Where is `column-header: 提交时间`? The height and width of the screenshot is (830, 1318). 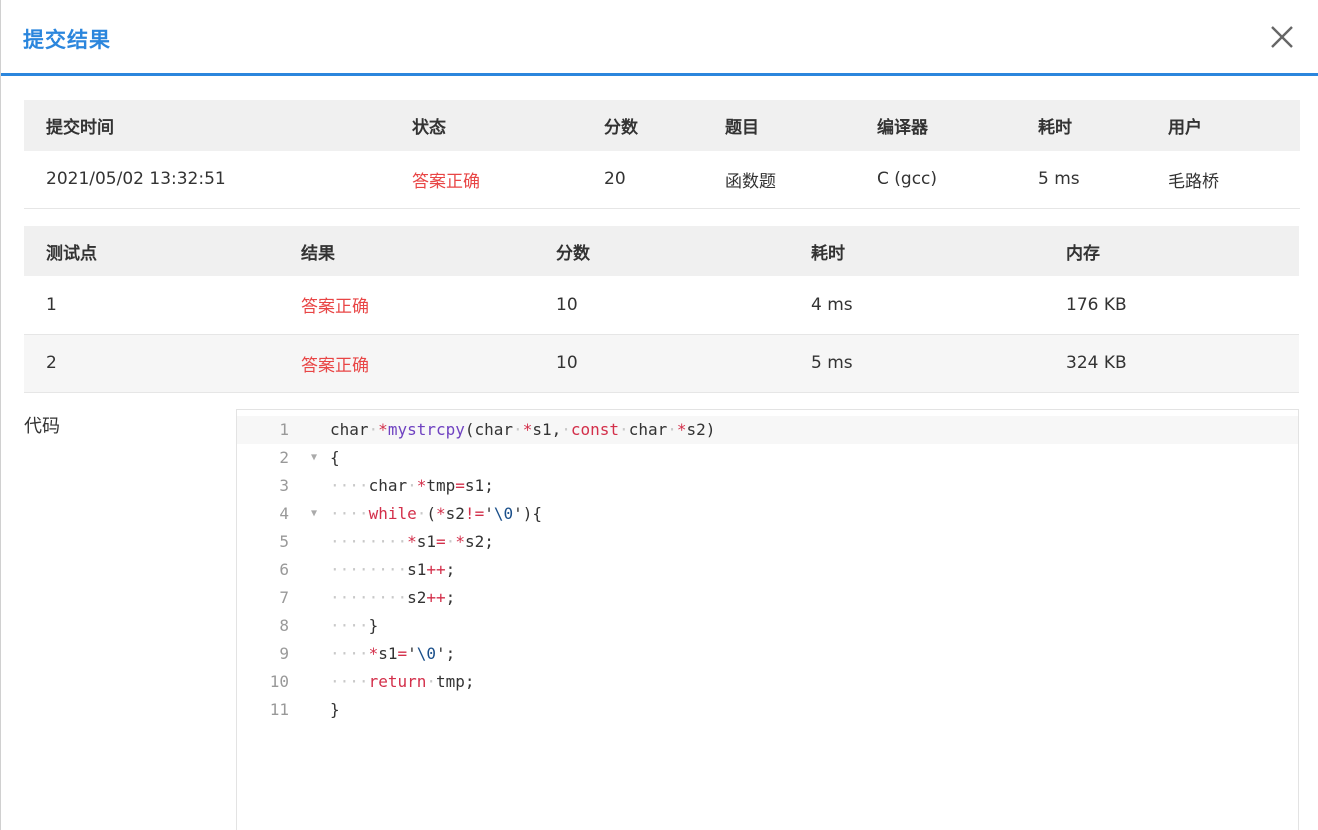
column-header: 提交时间 is located at coordinates (207, 125).